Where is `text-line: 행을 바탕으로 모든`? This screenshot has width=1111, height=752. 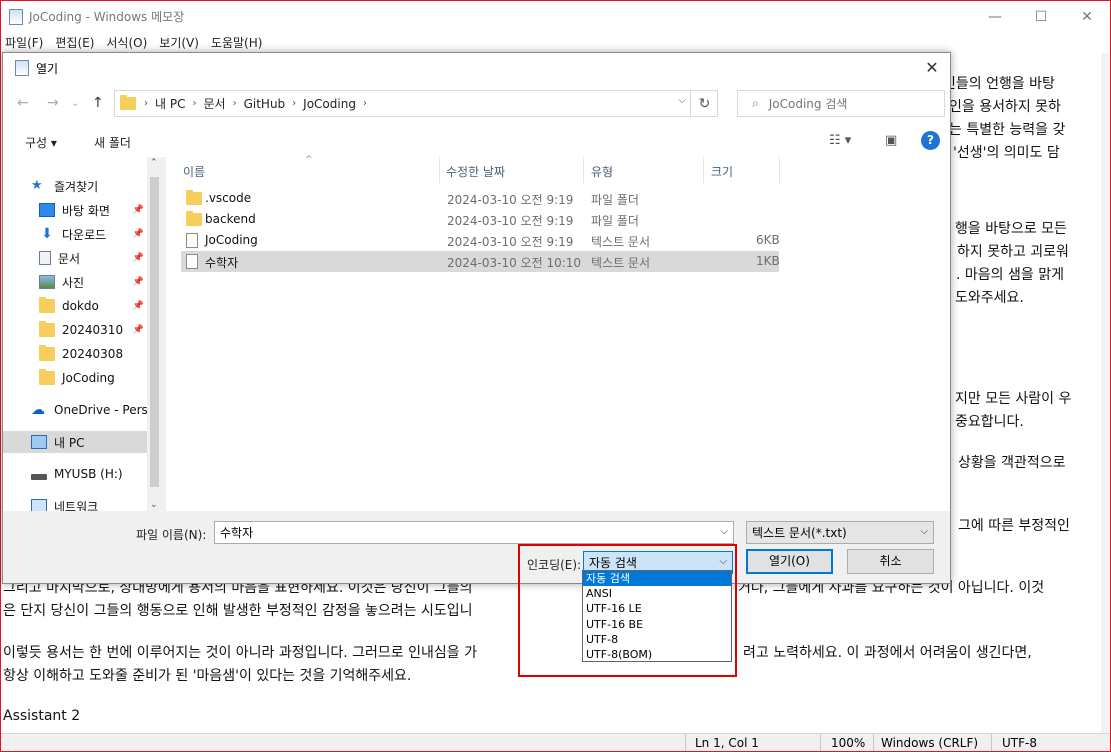 text-line: 행을 바탕으로 모든 is located at coordinates (1011, 229).